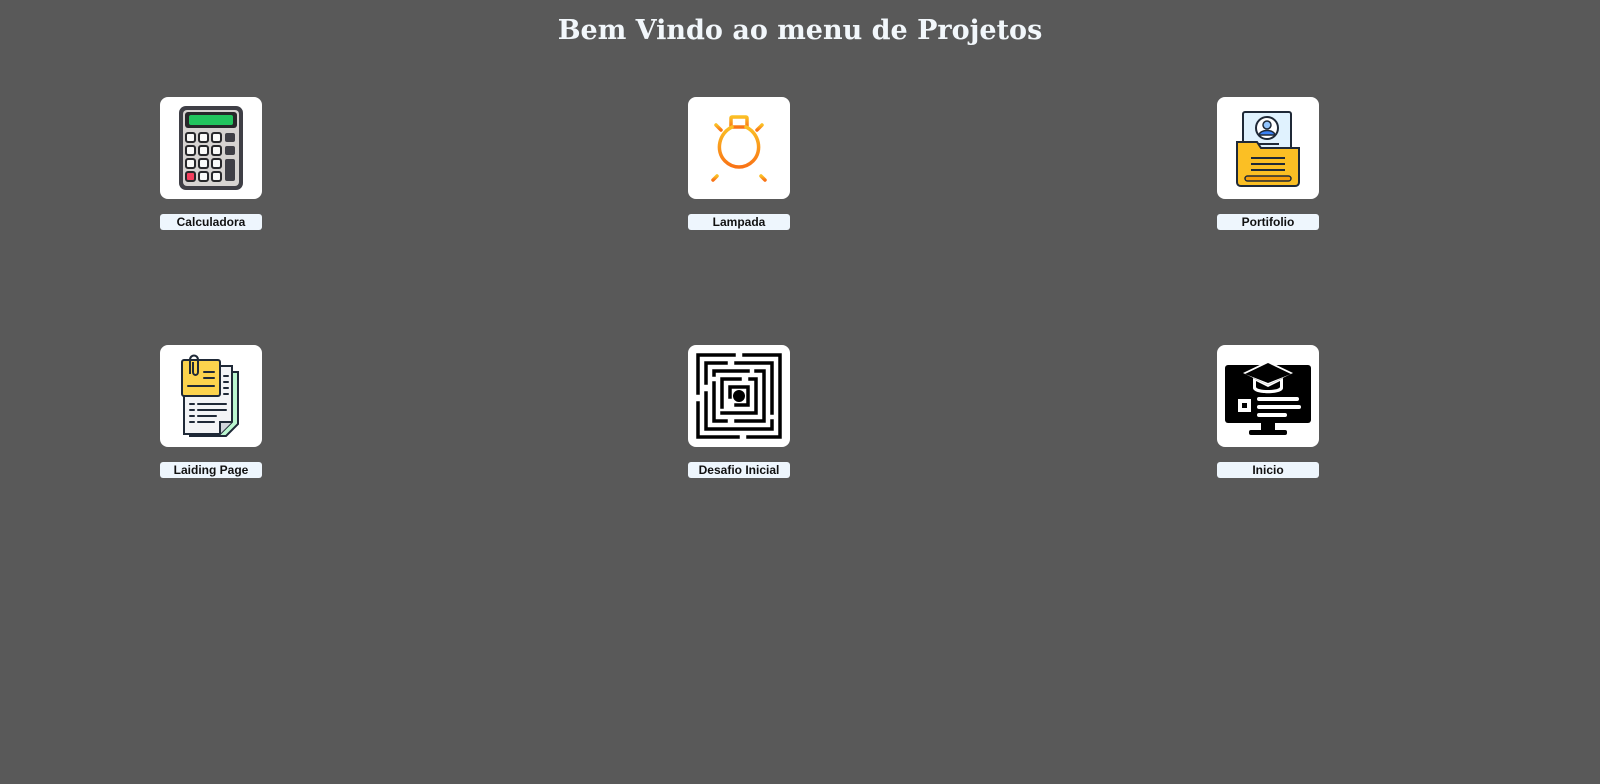 The width and height of the screenshot is (1600, 784). What do you see at coordinates (211, 470) in the screenshot?
I see `project-label: Laiding Page` at bounding box center [211, 470].